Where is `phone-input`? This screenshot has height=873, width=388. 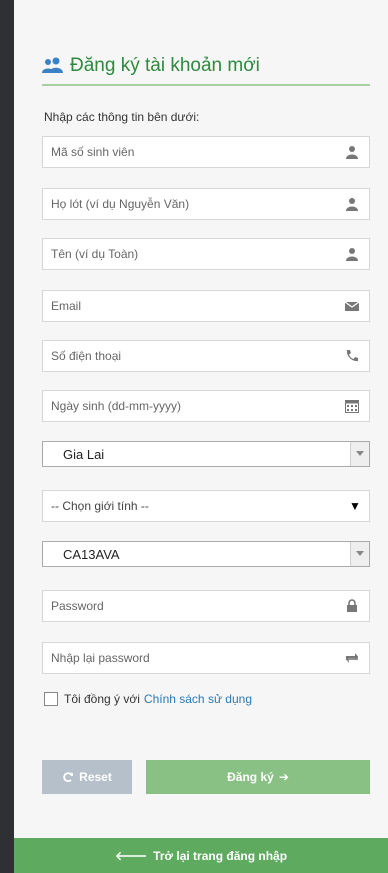 phone-input is located at coordinates (191, 356).